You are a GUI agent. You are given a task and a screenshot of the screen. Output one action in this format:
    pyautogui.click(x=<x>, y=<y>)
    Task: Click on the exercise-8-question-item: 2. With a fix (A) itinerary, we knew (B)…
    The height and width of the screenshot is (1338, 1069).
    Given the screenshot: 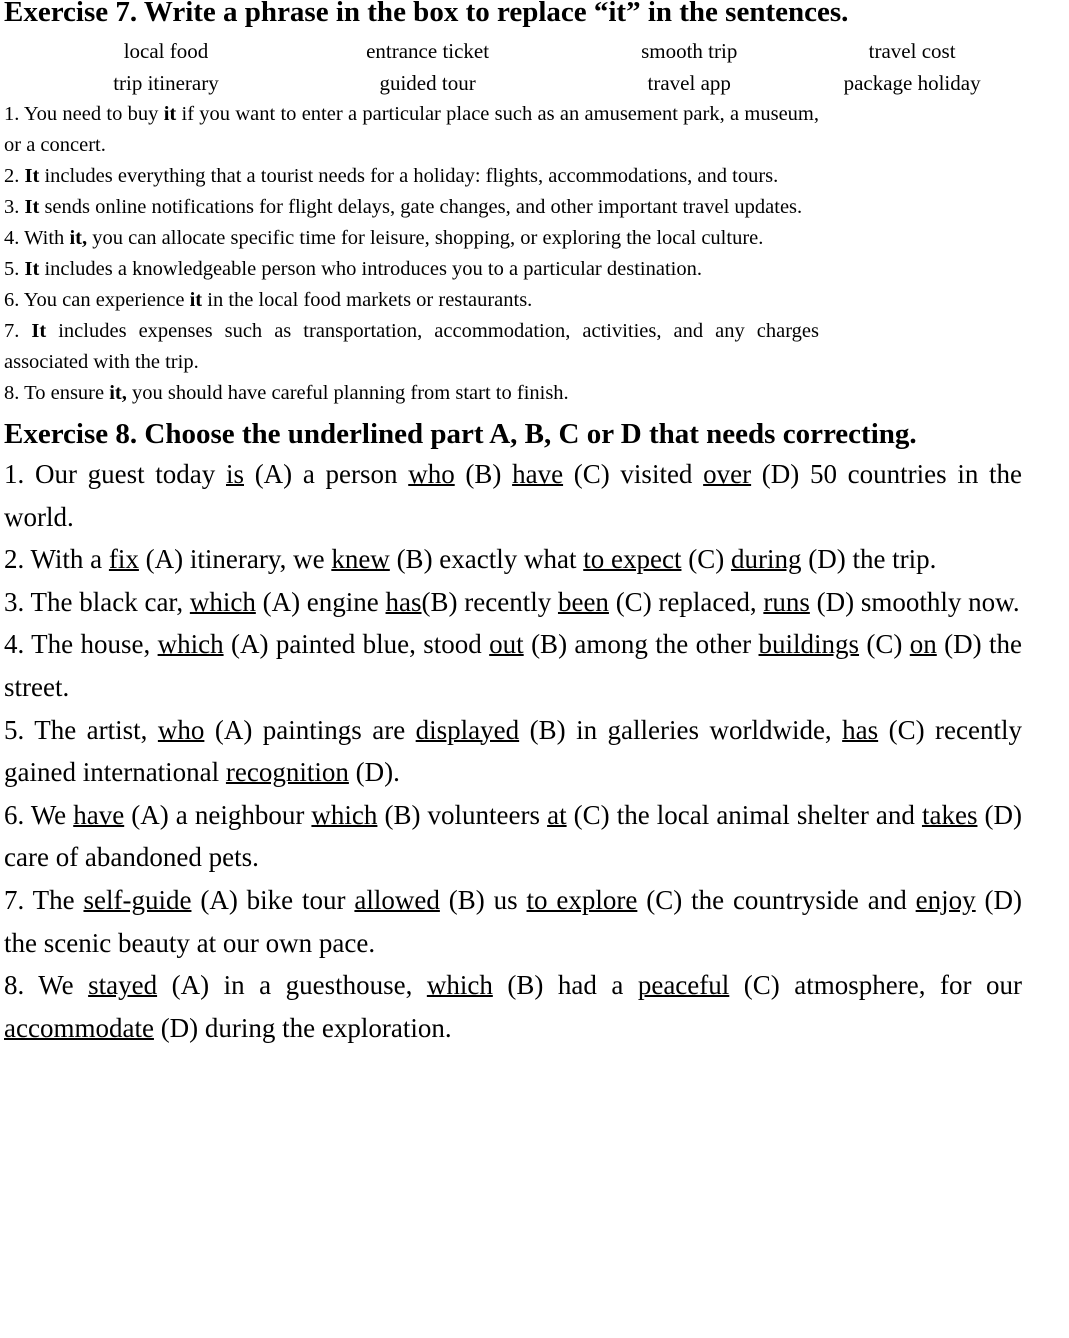 What is the action you would take?
    pyautogui.click(x=513, y=559)
    